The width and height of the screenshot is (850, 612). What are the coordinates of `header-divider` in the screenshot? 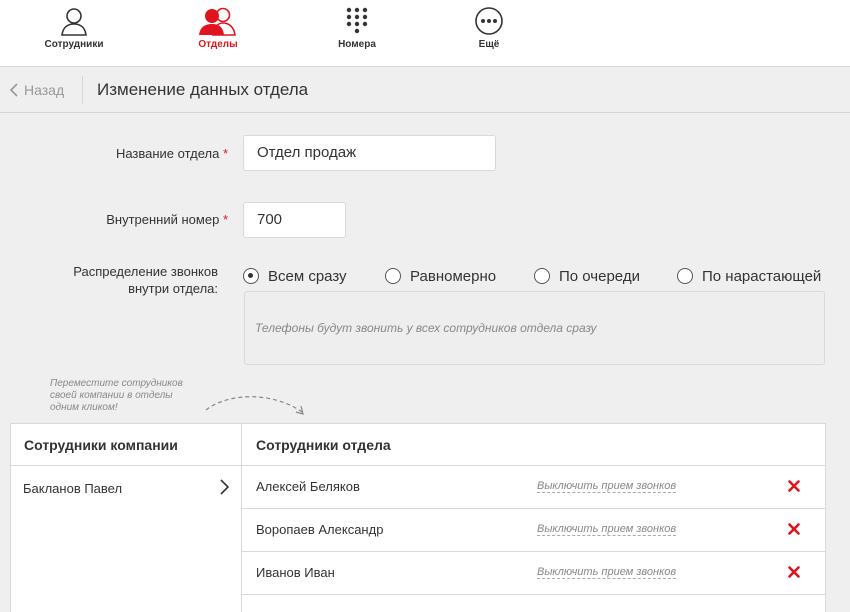 It's located at (82, 90).